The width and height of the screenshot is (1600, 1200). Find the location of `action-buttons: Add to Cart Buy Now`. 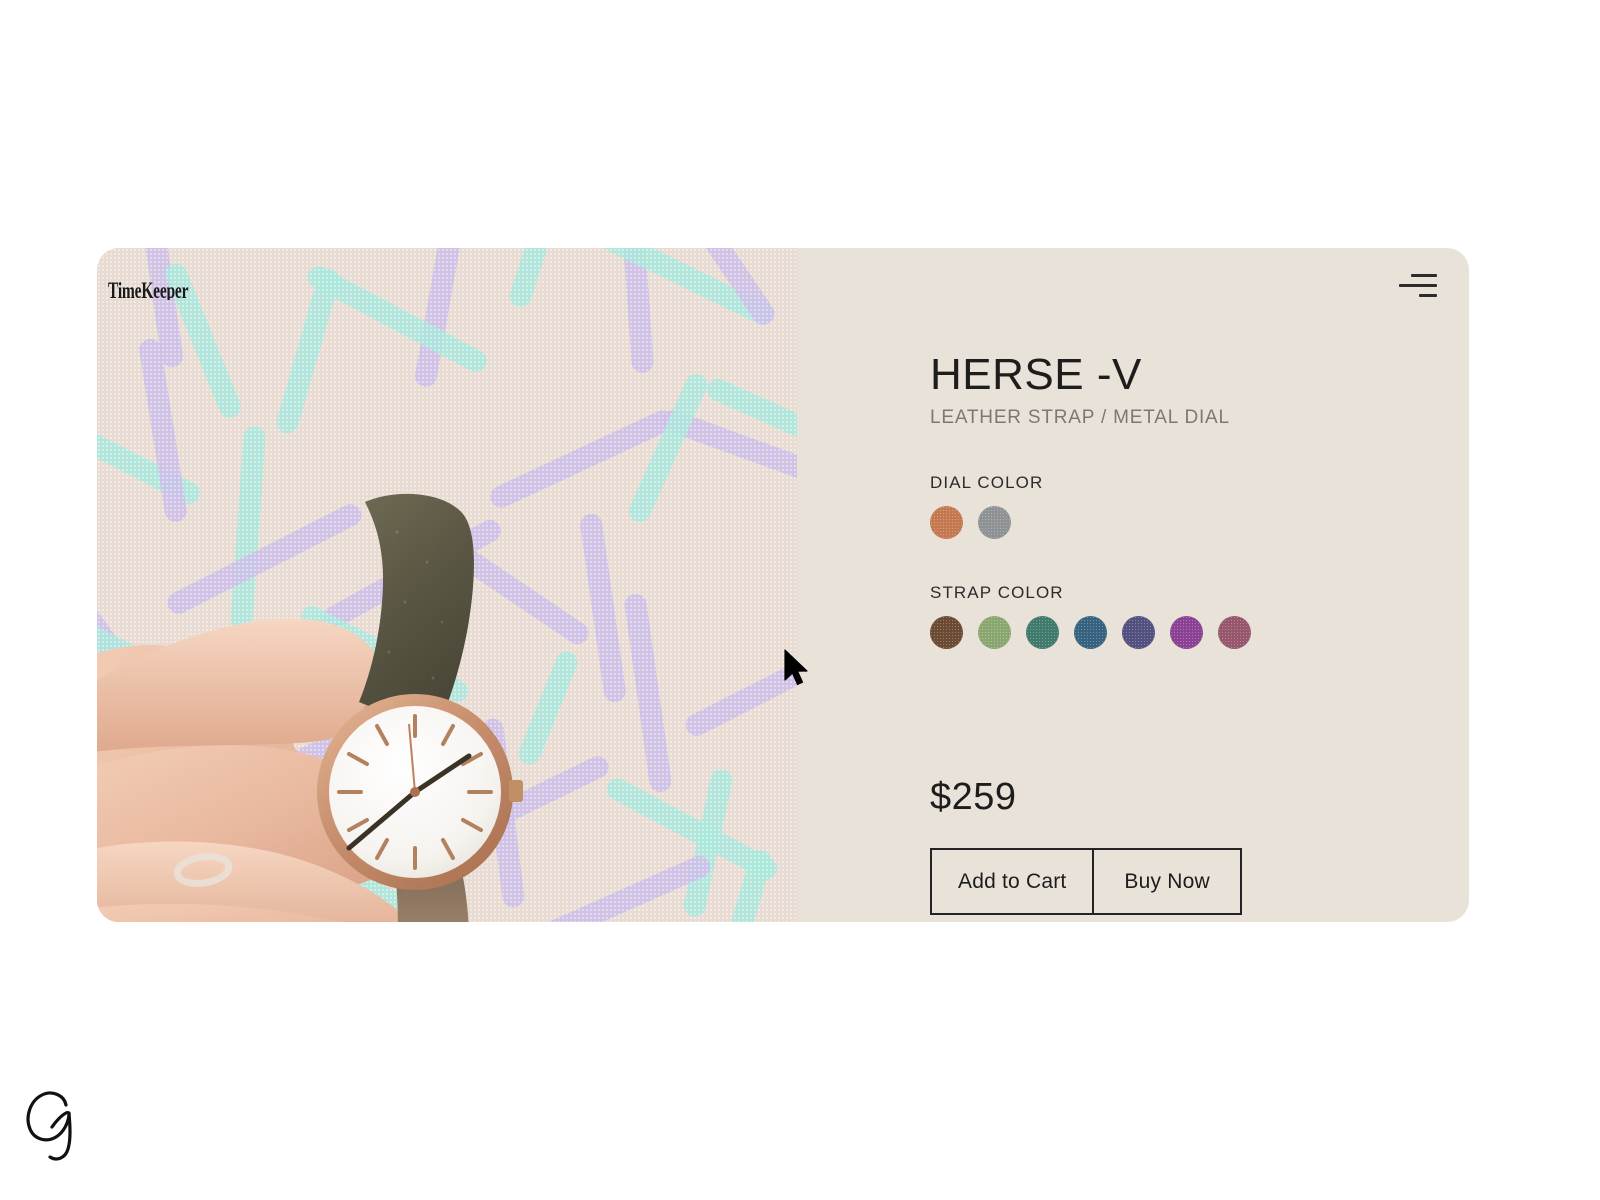

action-buttons: Add to Cart Buy Now is located at coordinates (1086, 881).